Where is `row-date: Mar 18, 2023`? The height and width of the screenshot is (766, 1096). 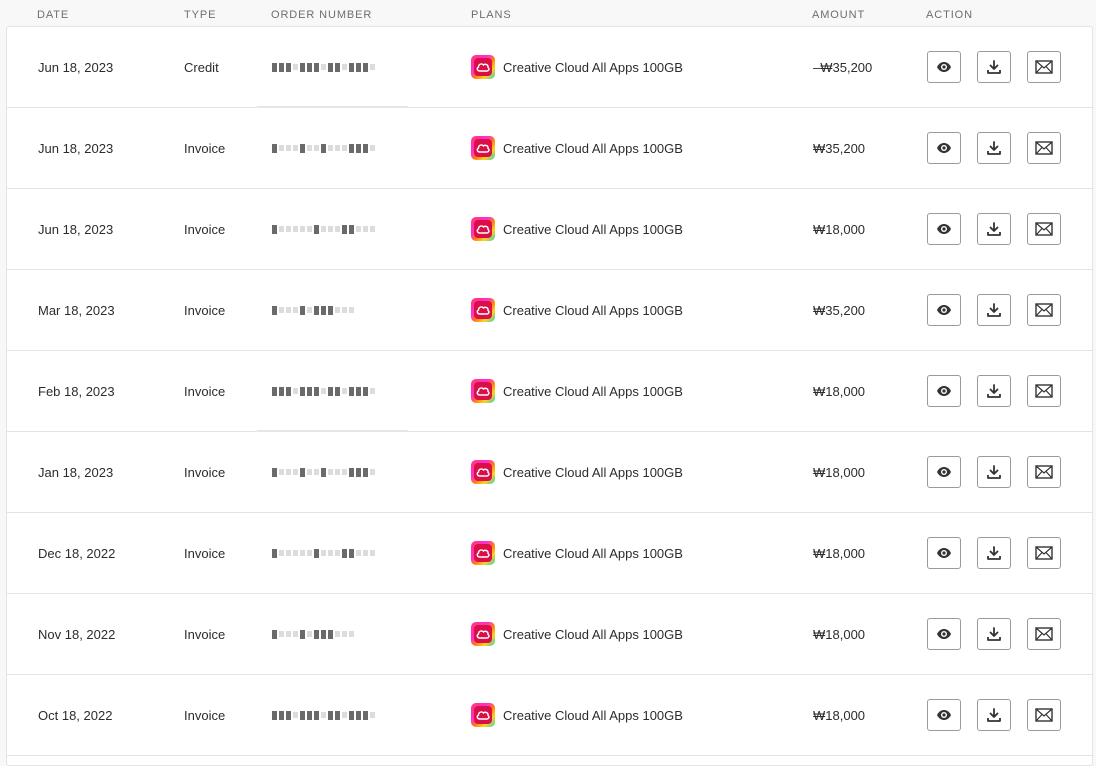
row-date: Mar 18, 2023 is located at coordinates (76, 310).